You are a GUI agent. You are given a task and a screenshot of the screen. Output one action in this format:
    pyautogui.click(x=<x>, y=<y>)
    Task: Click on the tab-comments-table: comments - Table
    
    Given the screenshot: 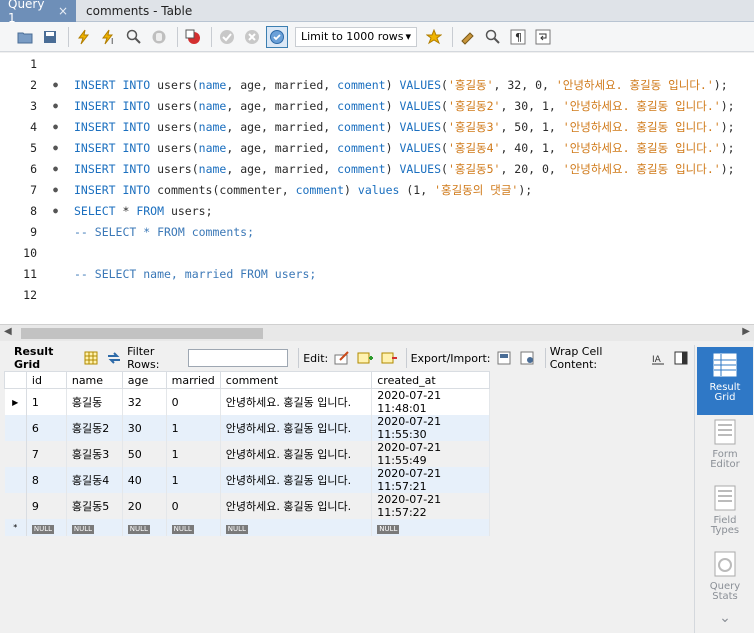 What is the action you would take?
    pyautogui.click(x=139, y=11)
    